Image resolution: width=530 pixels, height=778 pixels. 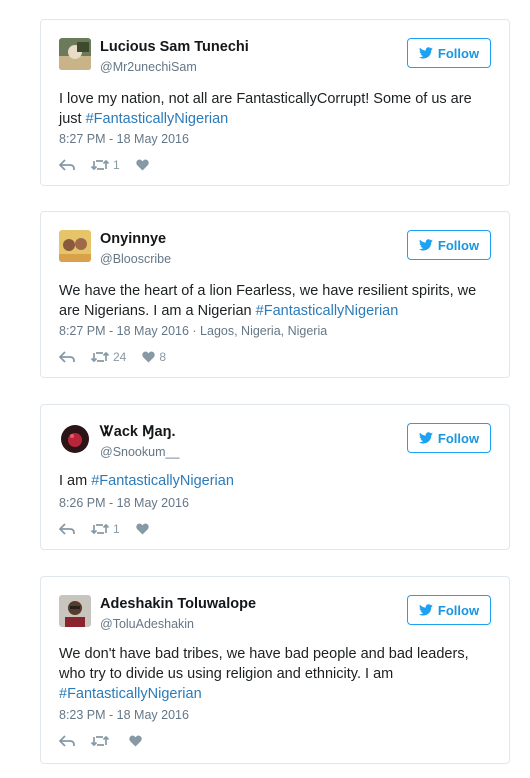 I want to click on tweet-body: I am, so click(x=75, y=481).